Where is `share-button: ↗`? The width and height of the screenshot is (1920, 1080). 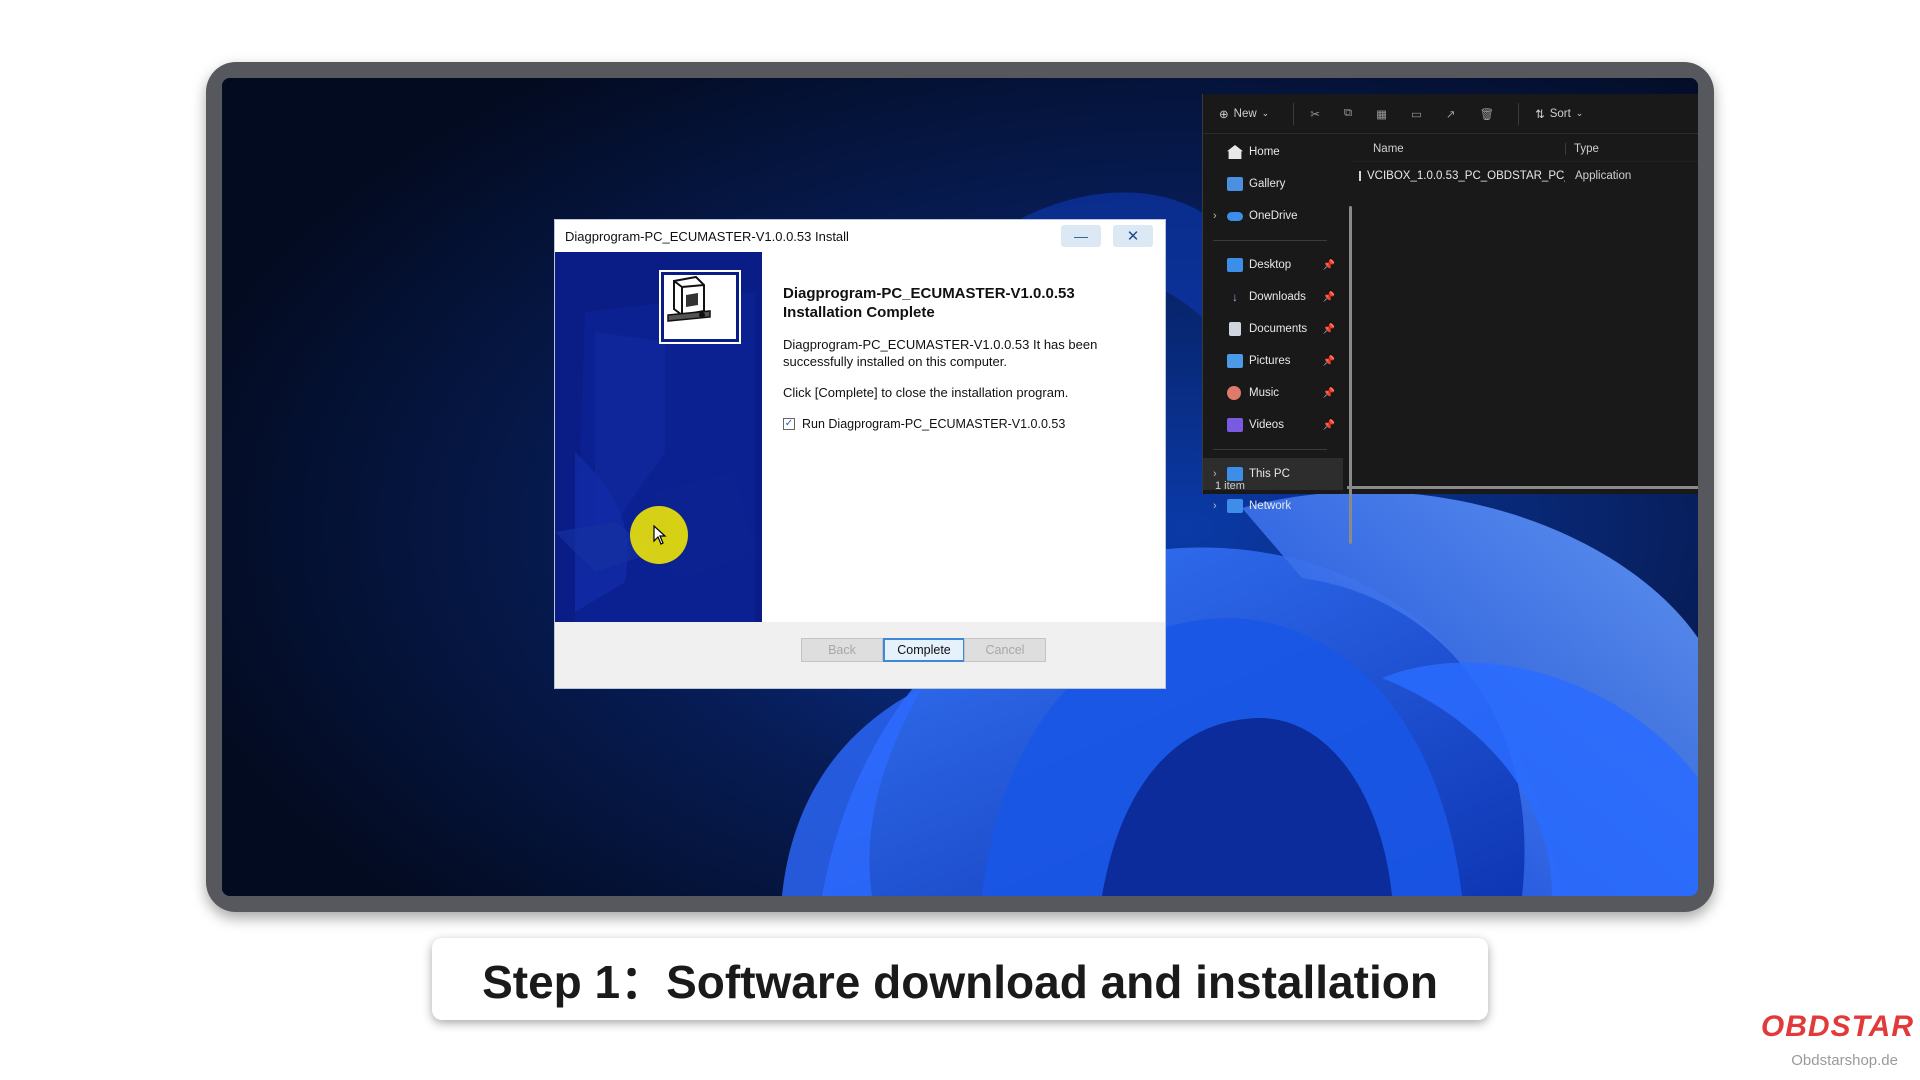 share-button: ↗ is located at coordinates (1451, 114).